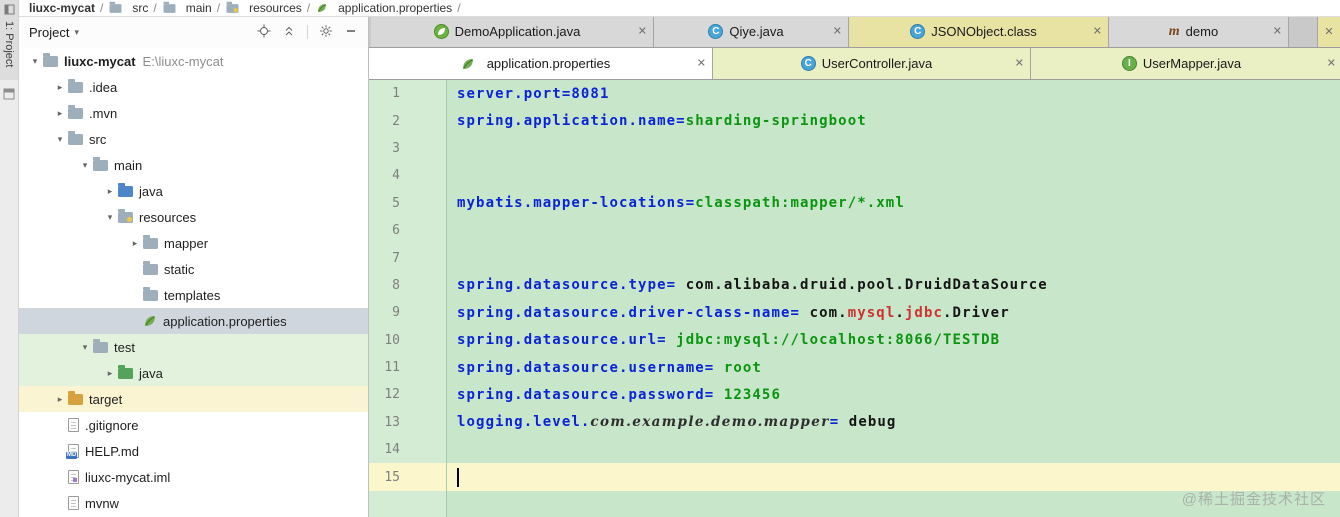  Describe the element at coordinates (924, 312) in the screenshot. I see `code-token: jdbc` at that location.